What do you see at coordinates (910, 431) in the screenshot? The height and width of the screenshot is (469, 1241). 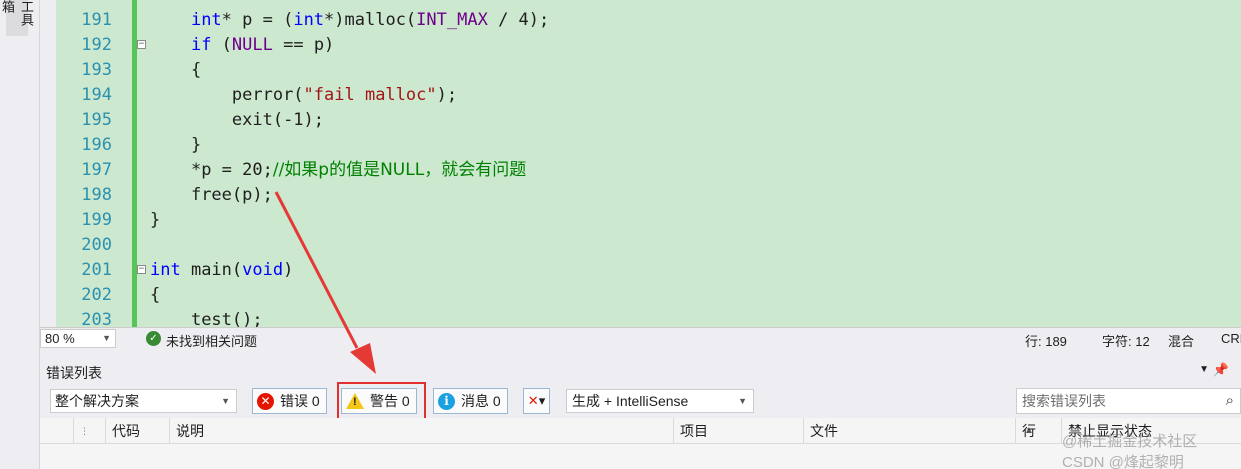 I see `column-file: 文件` at bounding box center [910, 431].